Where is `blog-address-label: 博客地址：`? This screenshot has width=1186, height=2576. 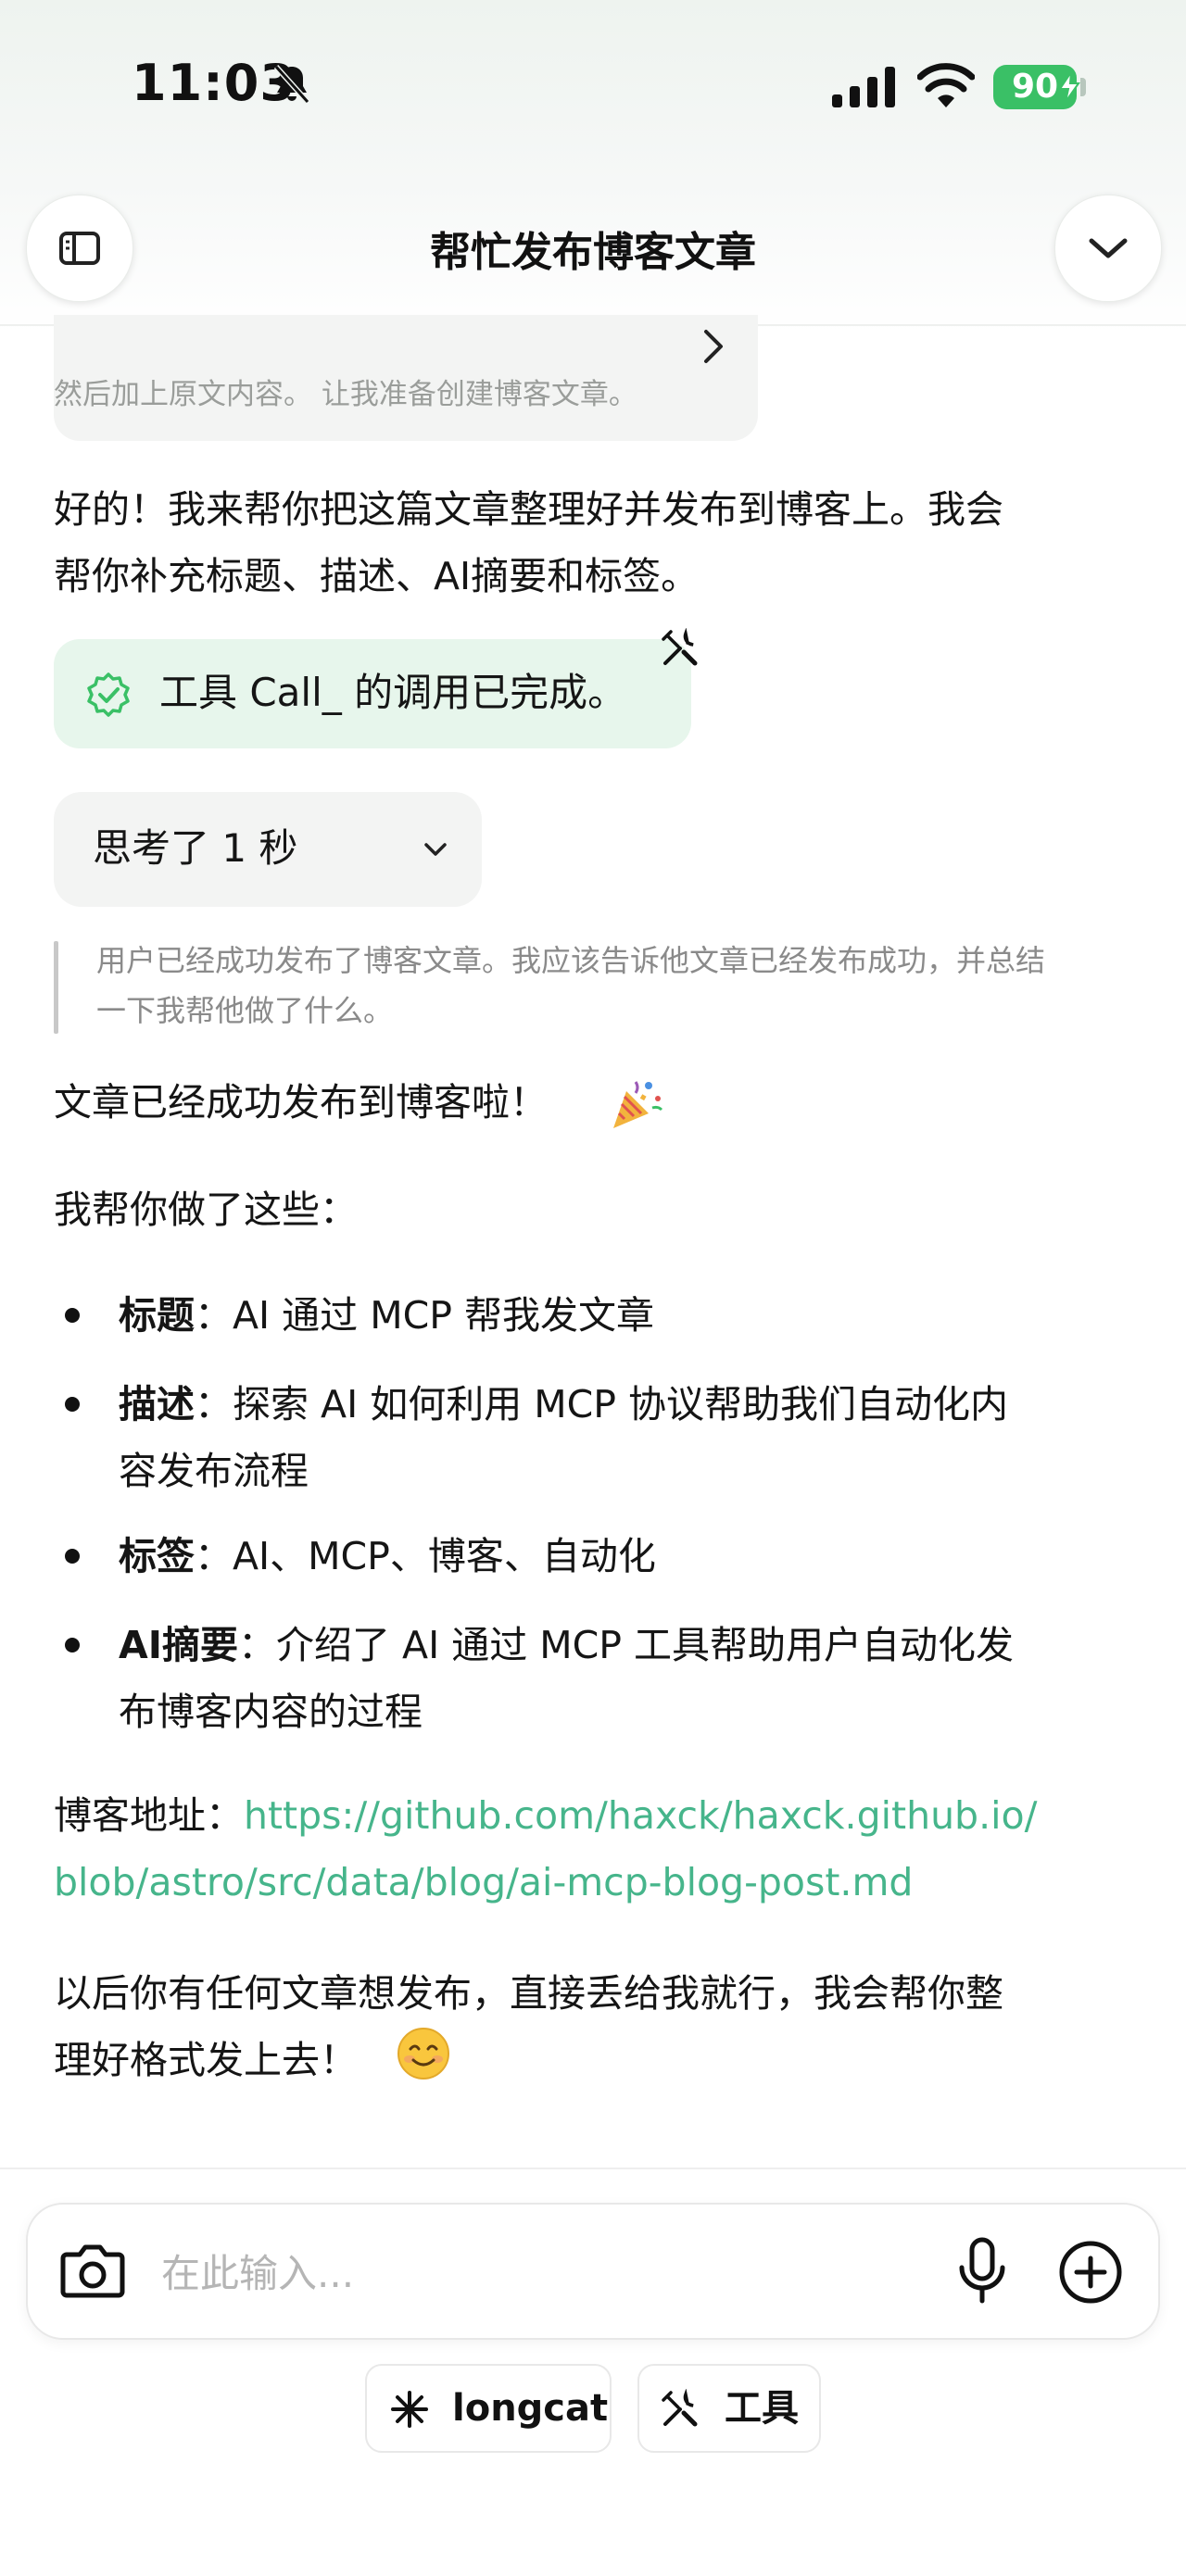
blog-address-label: 博客地址： is located at coordinates (149, 1815).